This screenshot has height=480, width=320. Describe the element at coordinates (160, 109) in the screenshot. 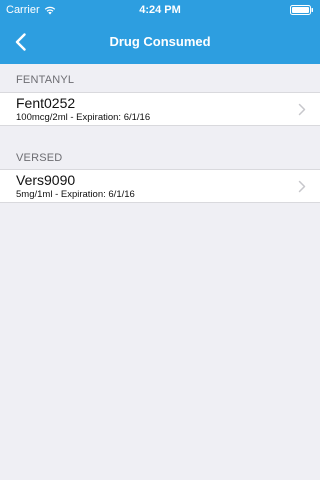

I see `list-item-fent0252: Fent0252 100mcg/2ml - Expiration: 6/1/16` at that location.